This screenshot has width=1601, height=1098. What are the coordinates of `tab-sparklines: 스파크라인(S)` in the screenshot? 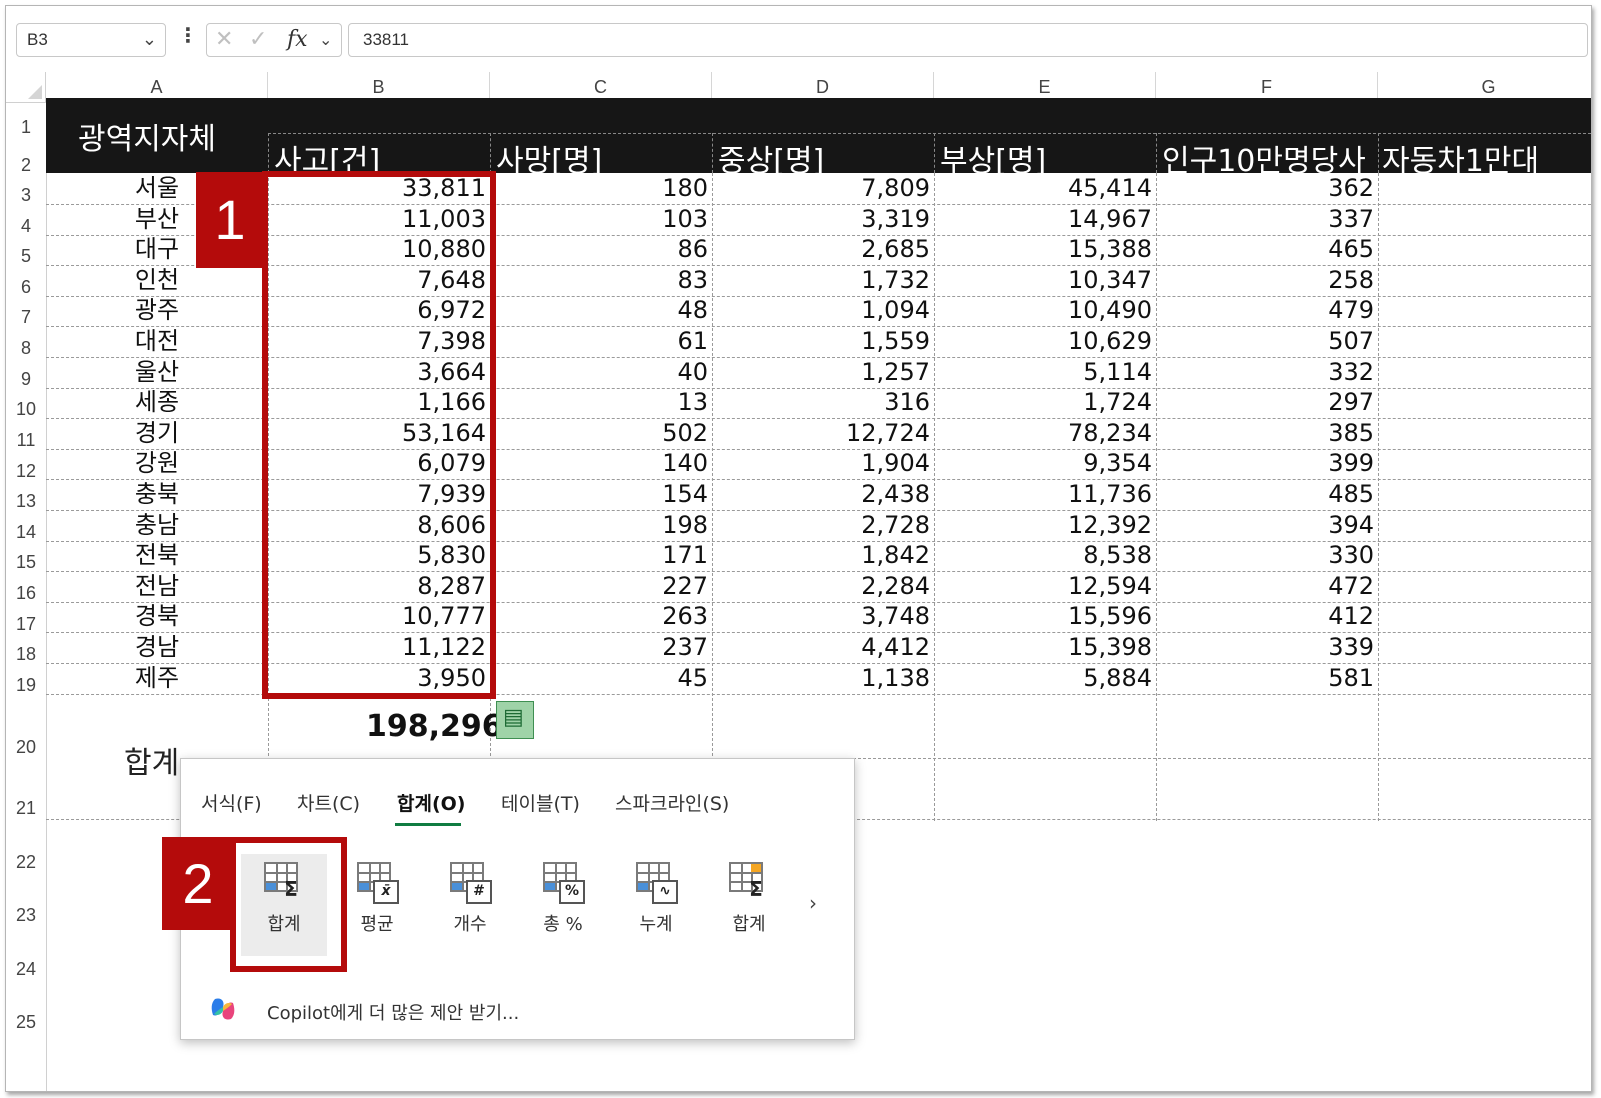 It's located at (672, 802).